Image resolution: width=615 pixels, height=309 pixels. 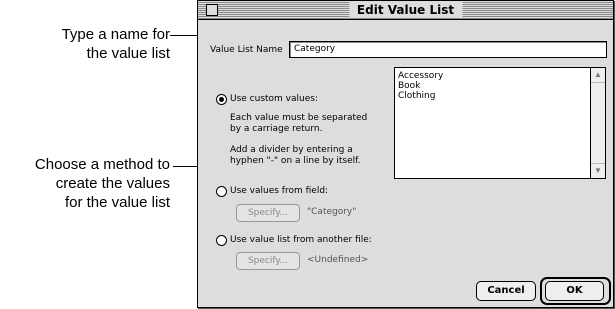 I want to click on dialog-title: Edit Value List, so click(x=405, y=10).